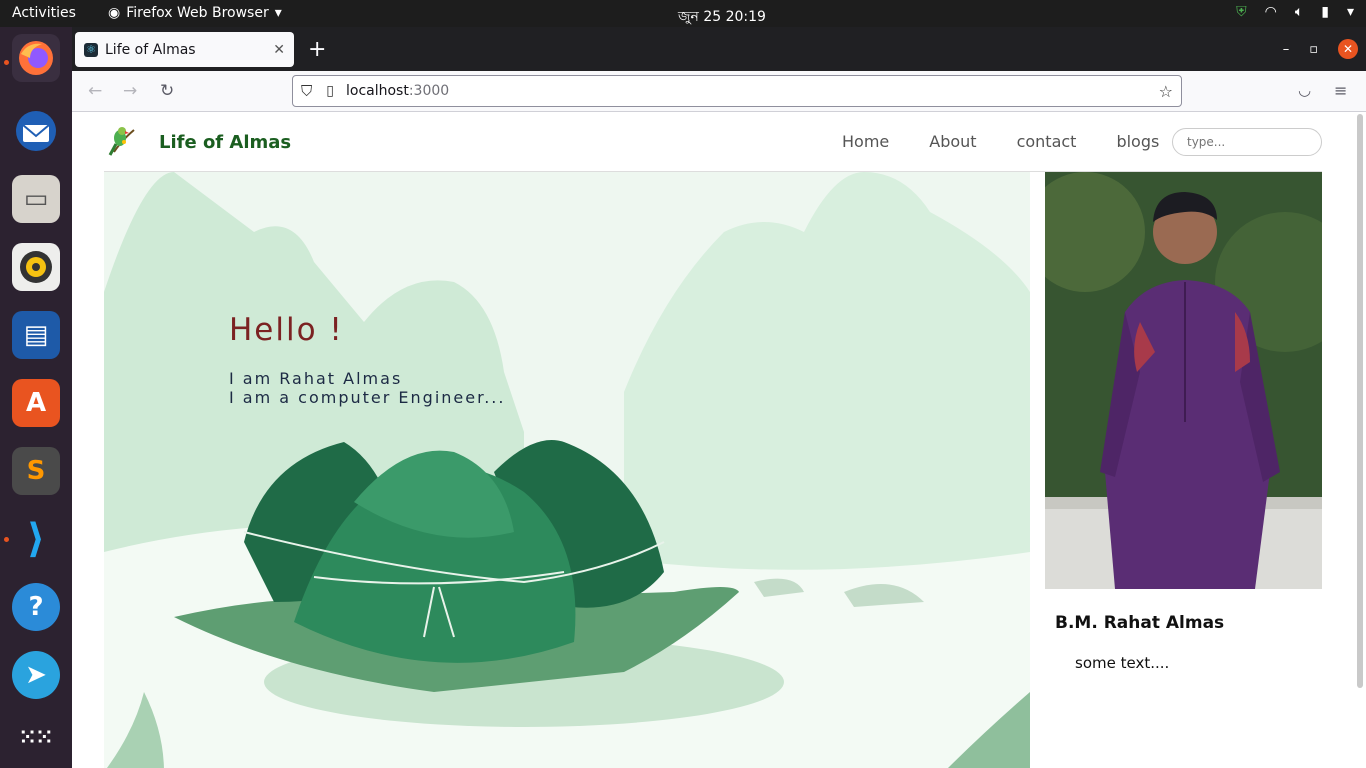  What do you see at coordinates (1000, 141) in the screenshot?
I see `site-menu: Home About contact blogs` at bounding box center [1000, 141].